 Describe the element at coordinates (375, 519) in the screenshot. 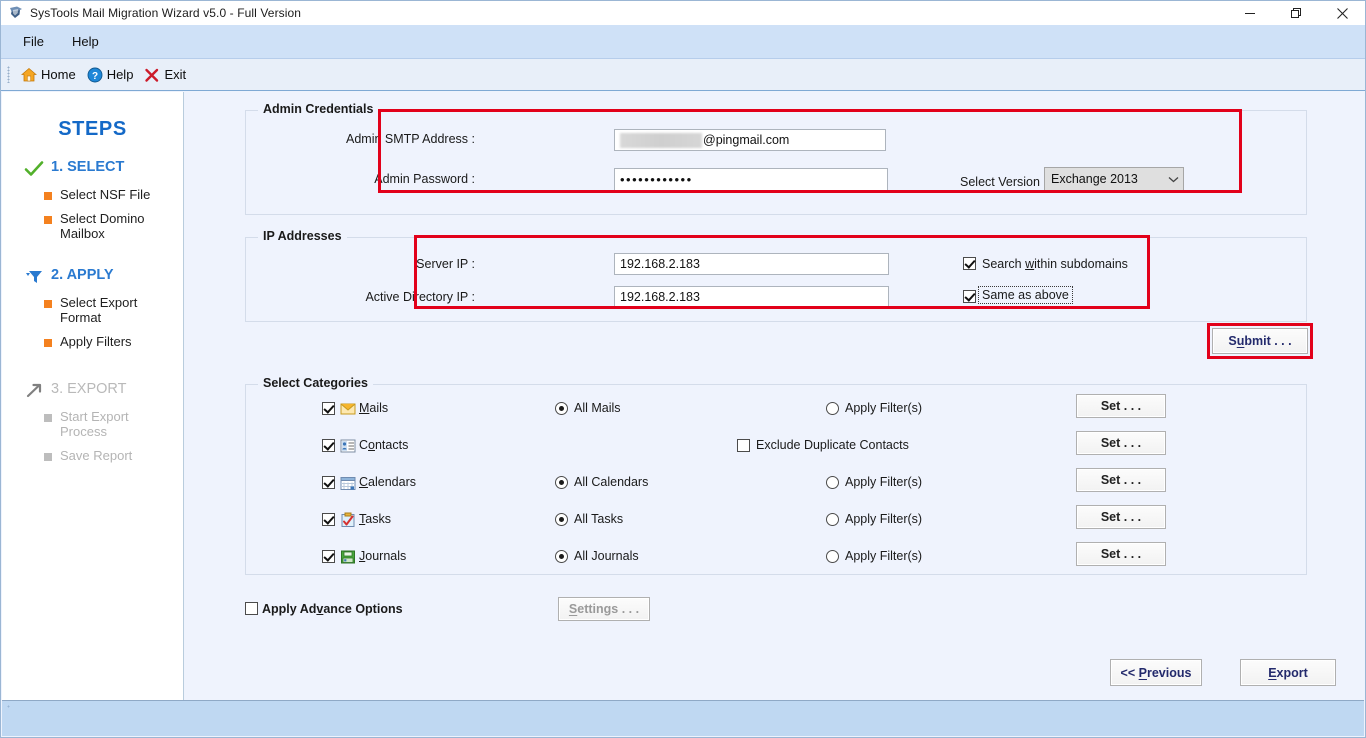

I see `category-label-tasks: Tasks` at that location.